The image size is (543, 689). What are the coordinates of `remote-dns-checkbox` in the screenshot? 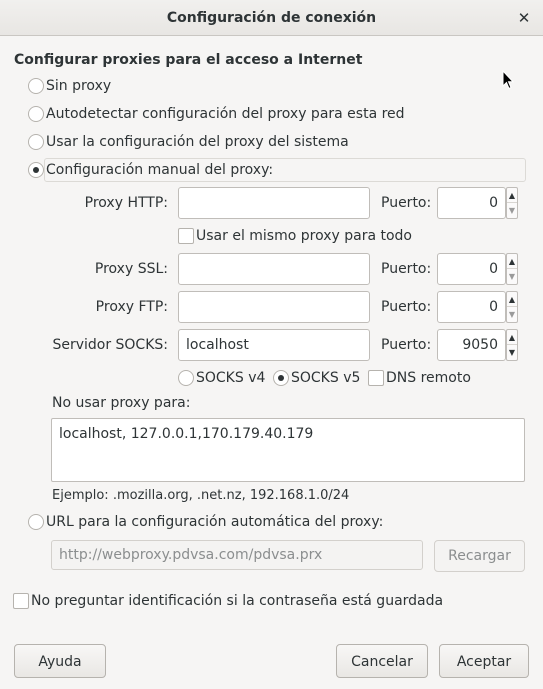 It's located at (376, 378).